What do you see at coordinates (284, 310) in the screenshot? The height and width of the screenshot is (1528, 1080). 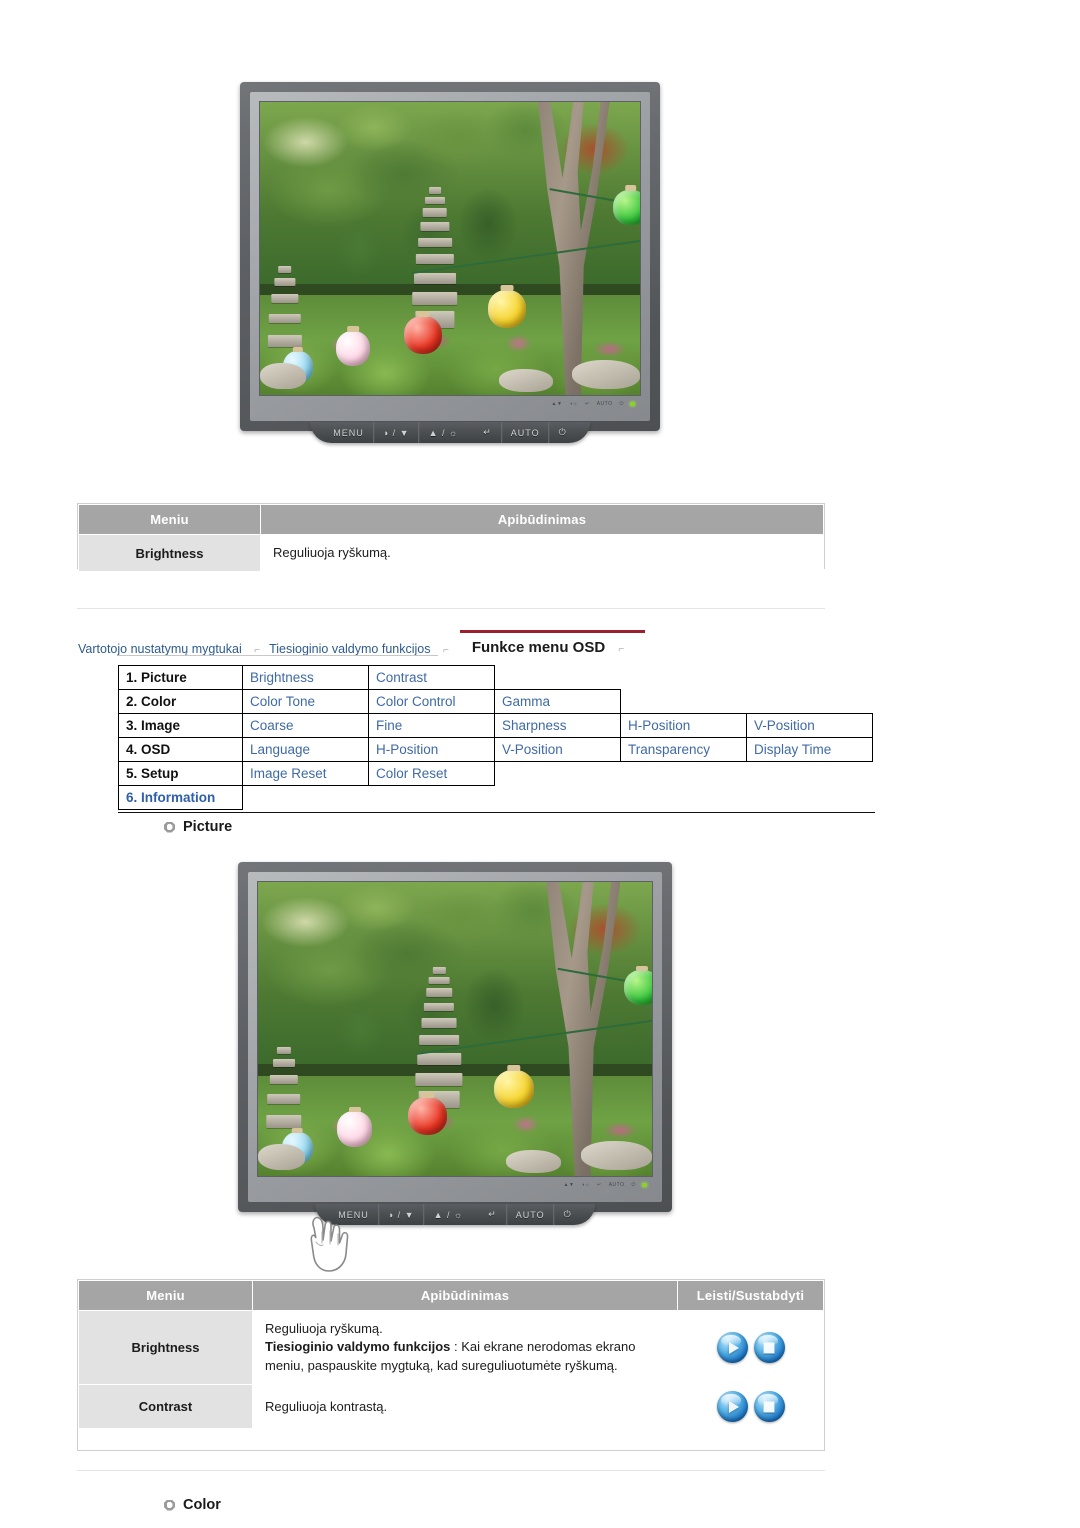 I see `pagoda-small-icon` at bounding box center [284, 310].